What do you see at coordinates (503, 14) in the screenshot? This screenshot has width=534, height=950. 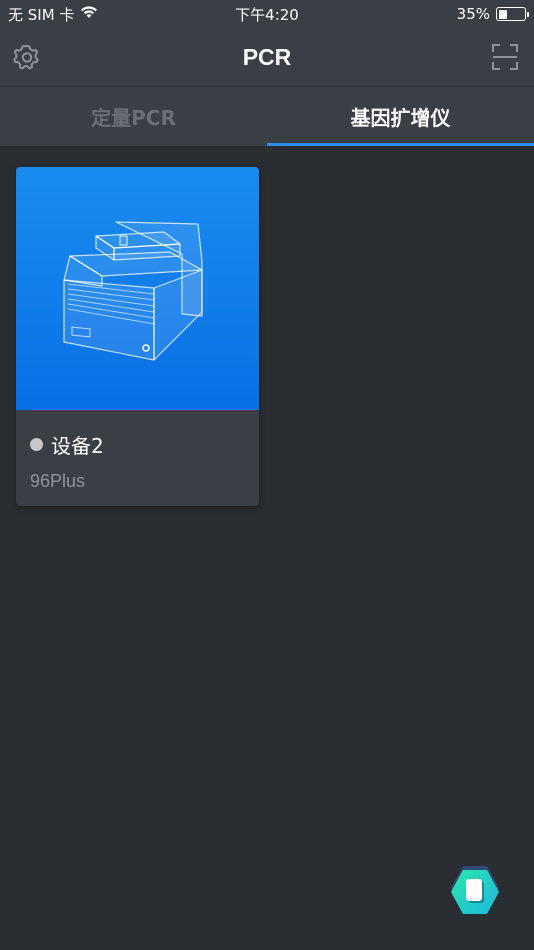 I see `battery-fill` at bounding box center [503, 14].